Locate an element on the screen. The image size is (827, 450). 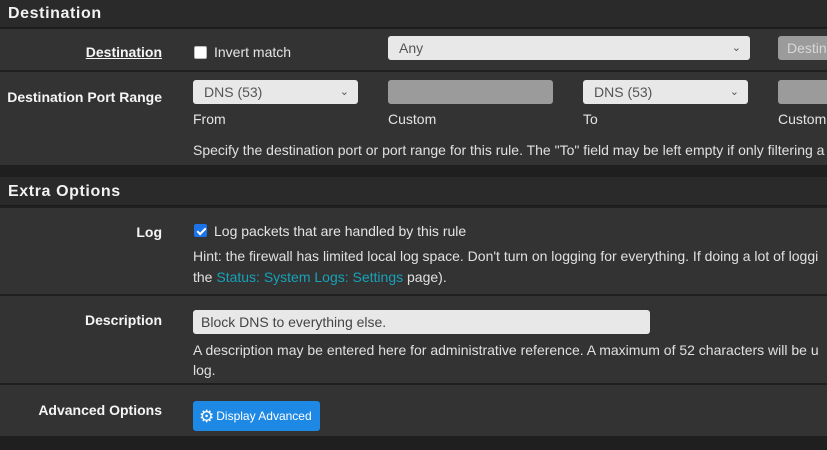
extra-options-panel-title: Extra Options is located at coordinates (64, 191).